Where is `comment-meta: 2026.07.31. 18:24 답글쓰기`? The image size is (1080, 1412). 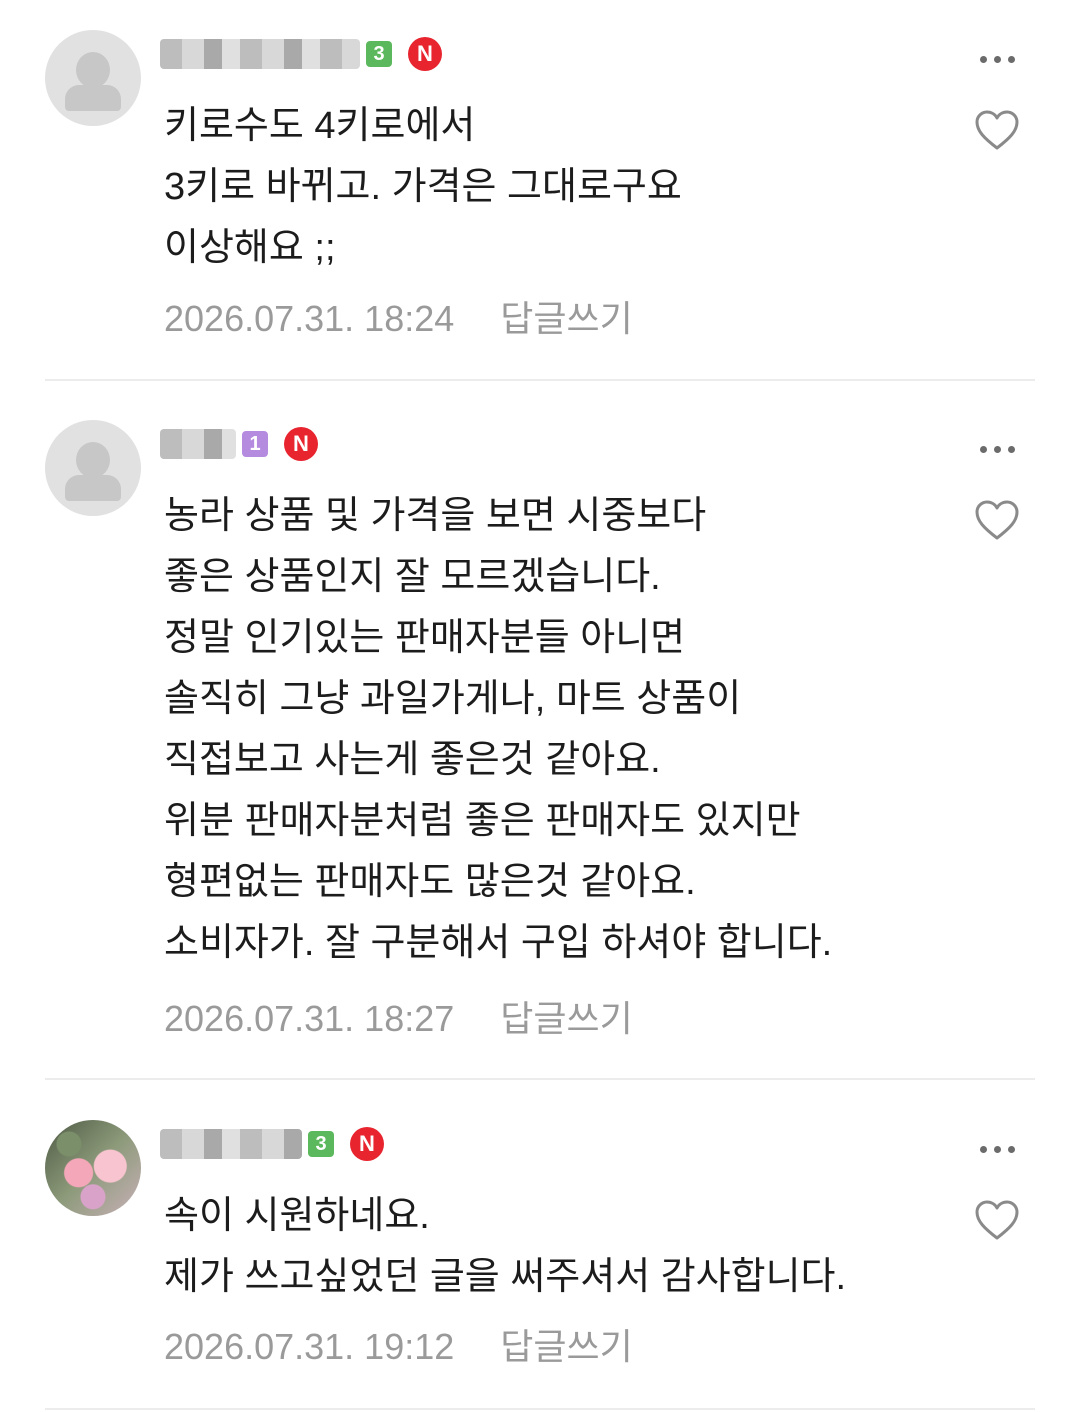
comment-meta: 2026.07.31. 18:24 답글쓰기 is located at coordinates (398, 319).